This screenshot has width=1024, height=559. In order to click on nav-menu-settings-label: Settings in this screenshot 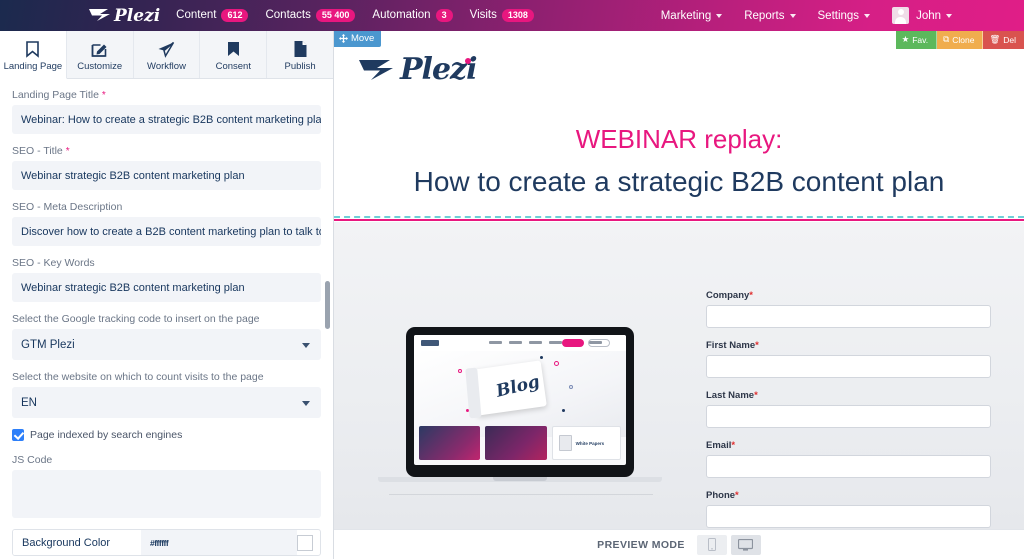, I will do `click(838, 15)`.